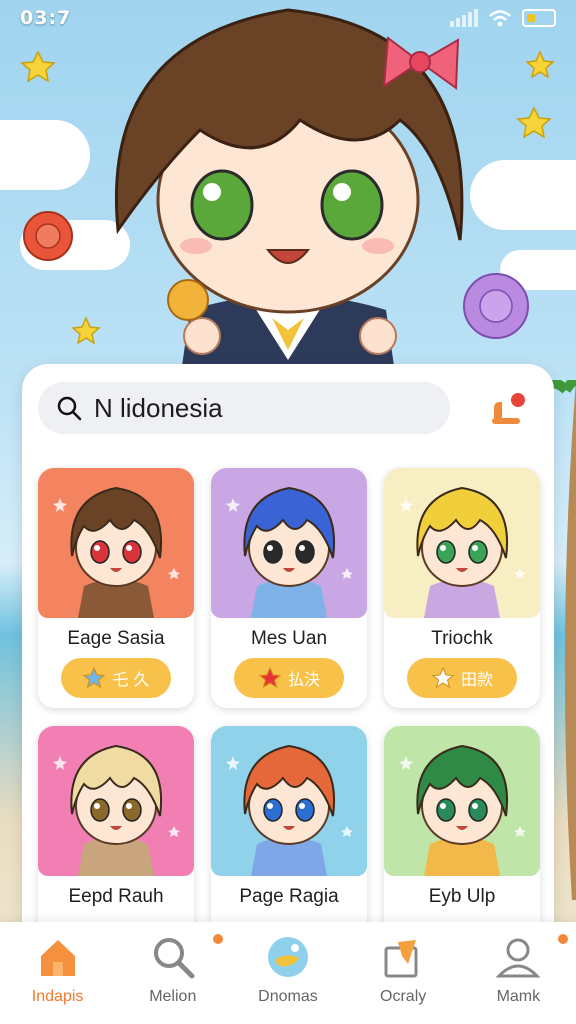 This screenshot has height=1024, width=576. I want to click on nav-label: Ocraly, so click(403, 996).